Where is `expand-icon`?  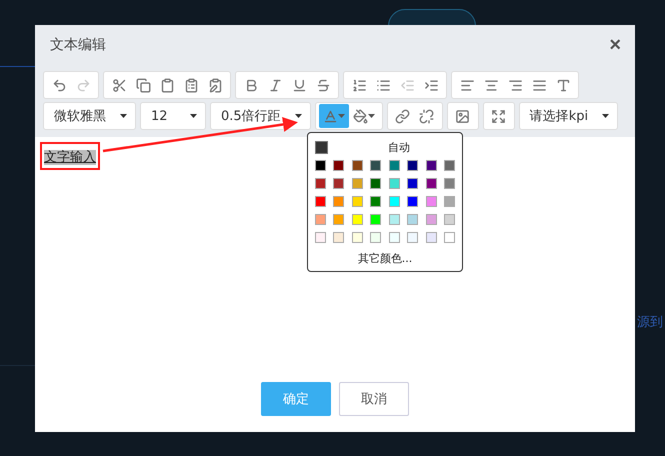
expand-icon is located at coordinates (498, 116).